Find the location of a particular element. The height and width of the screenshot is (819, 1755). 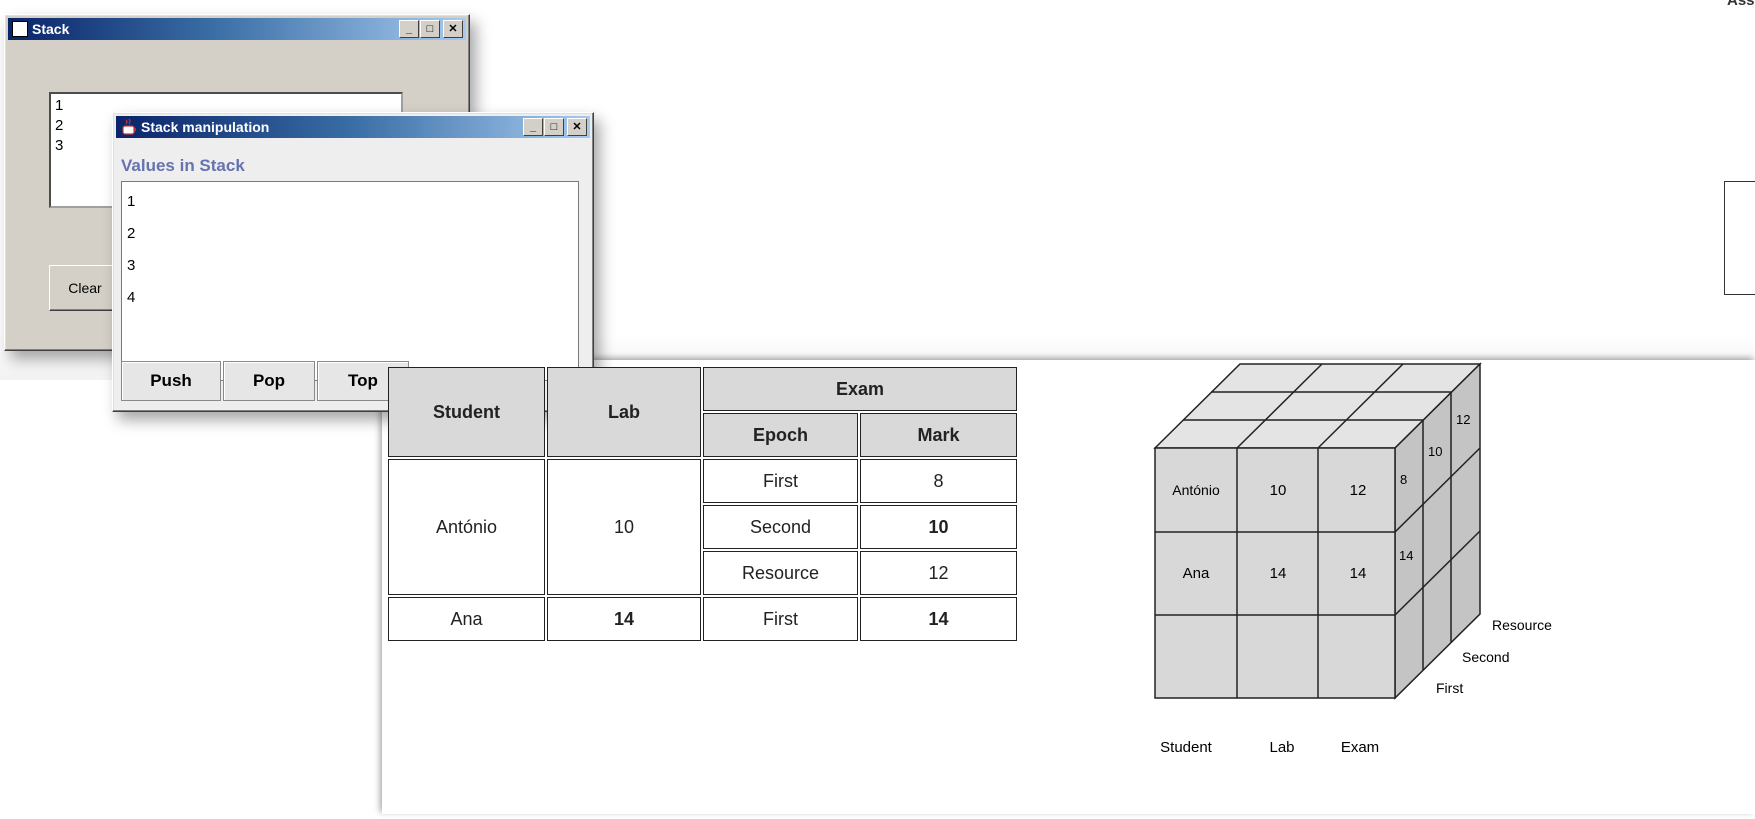

table-cell-mark: 12 is located at coordinates (938, 573).